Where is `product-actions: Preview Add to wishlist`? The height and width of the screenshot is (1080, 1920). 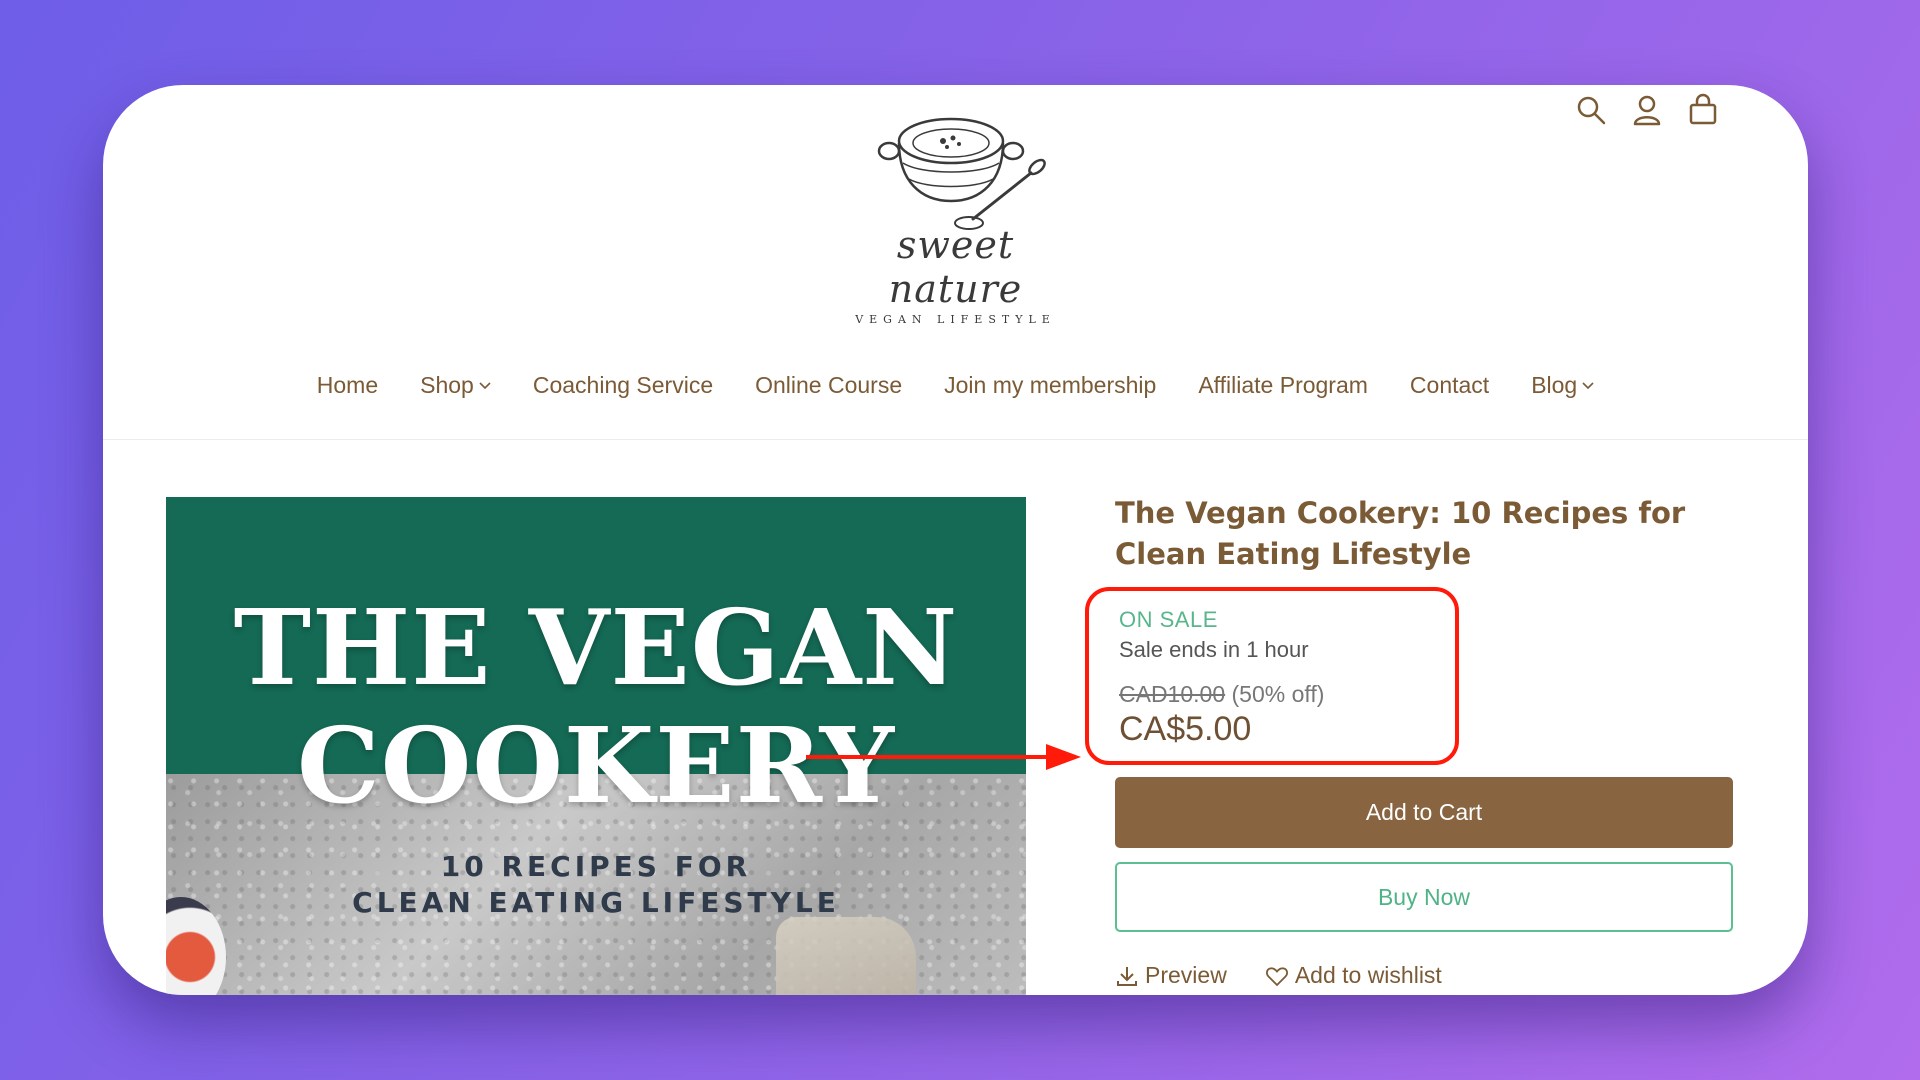
product-actions: Preview Add to wishlist is located at coordinates (1425, 975).